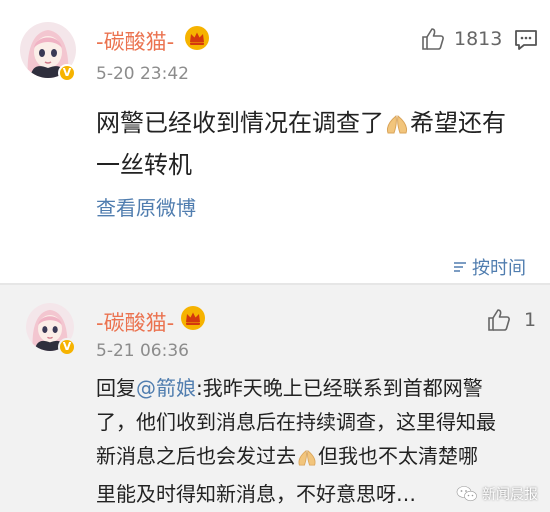 The image size is (550, 512). What do you see at coordinates (478, 39) in the screenshot?
I see `like-count: 1813` at bounding box center [478, 39].